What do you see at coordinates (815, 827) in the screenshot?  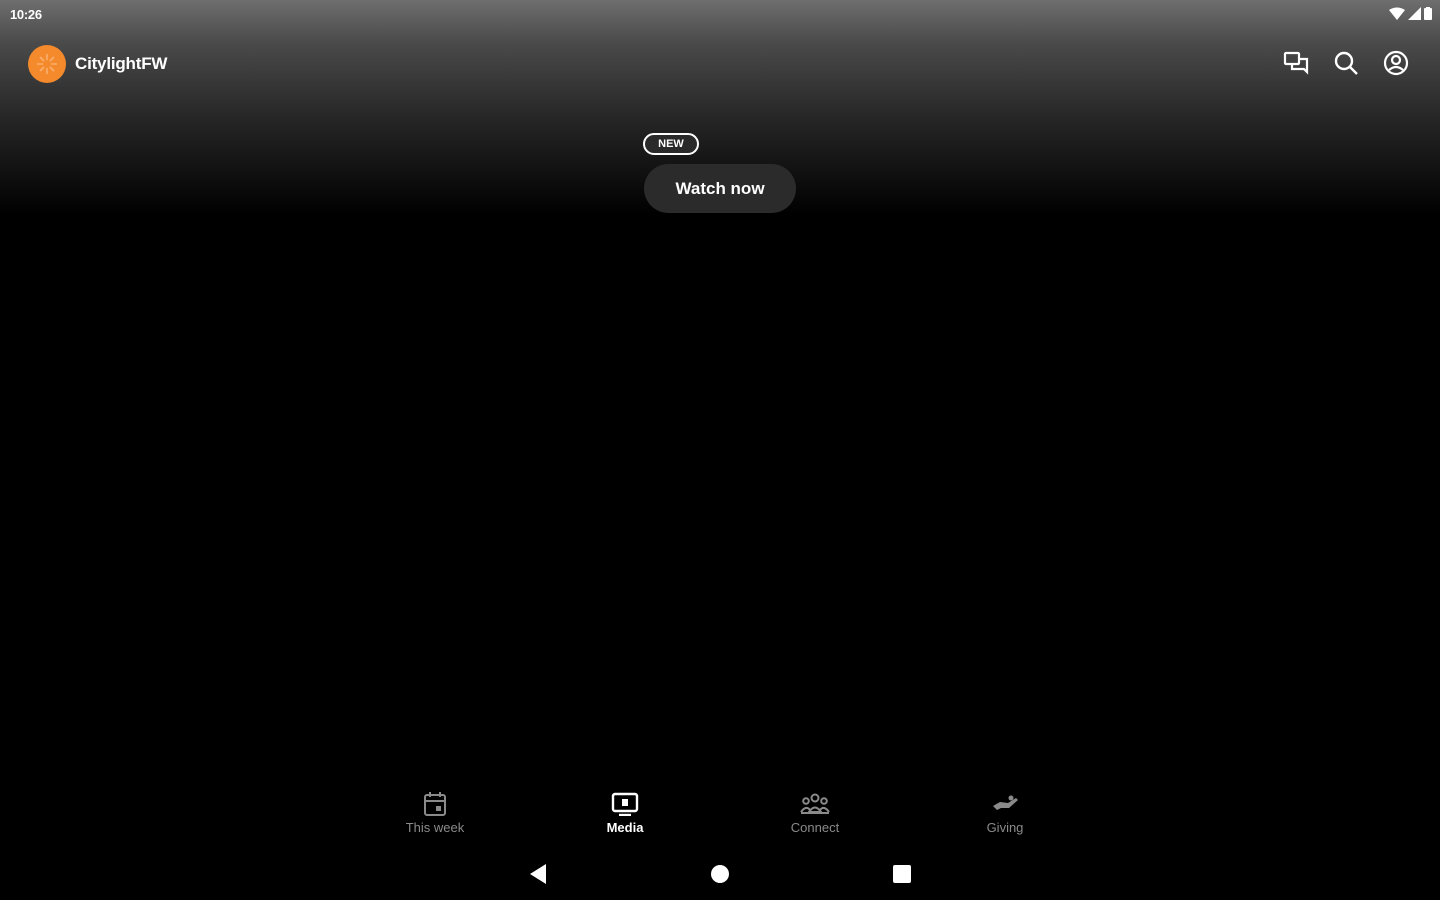 I see `tab-label: Connect` at bounding box center [815, 827].